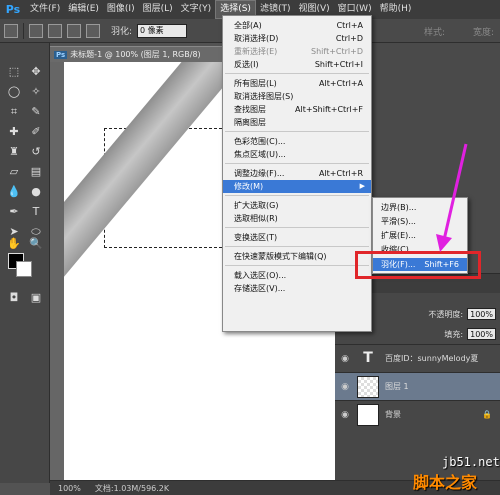 The height and width of the screenshot is (495, 500). Describe the element at coordinates (36, 244) in the screenshot. I see `zoom-tool-icon: 🔍` at that location.